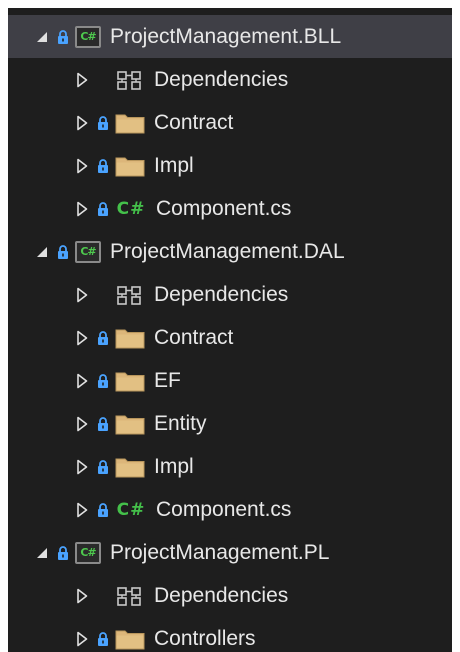 This screenshot has width=460, height=652. What do you see at coordinates (230, 380) in the screenshot?
I see `tree-item-row: EF` at bounding box center [230, 380].